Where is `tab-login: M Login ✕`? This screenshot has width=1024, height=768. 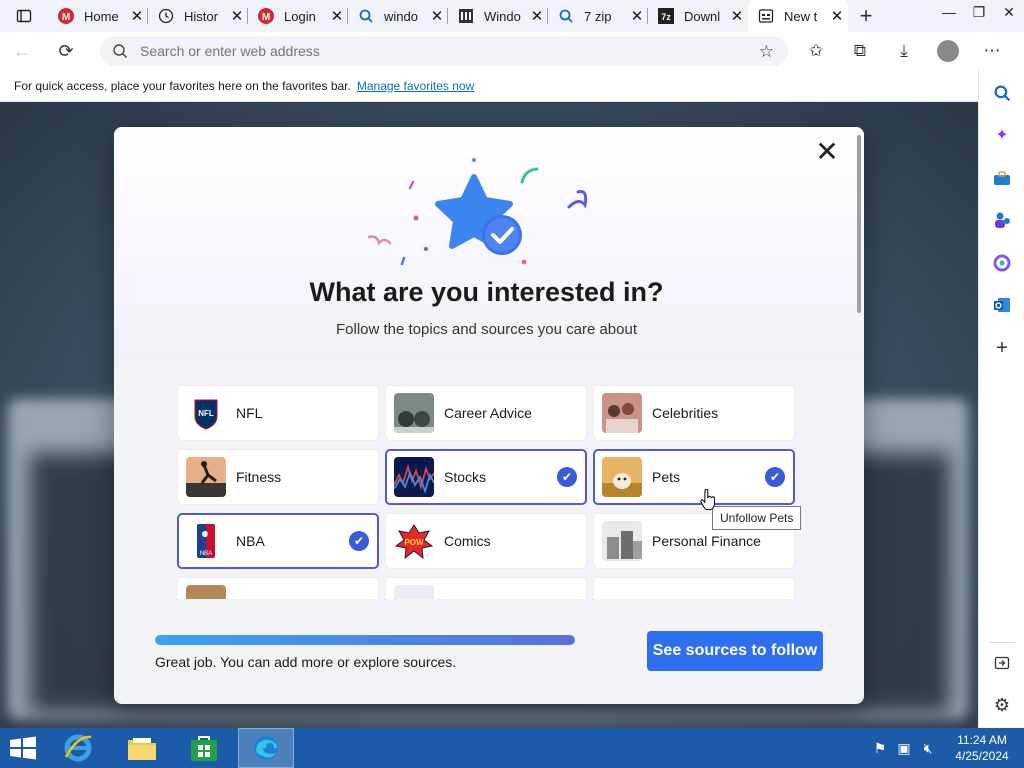 tab-login: M Login ✕ is located at coordinates (298, 16).